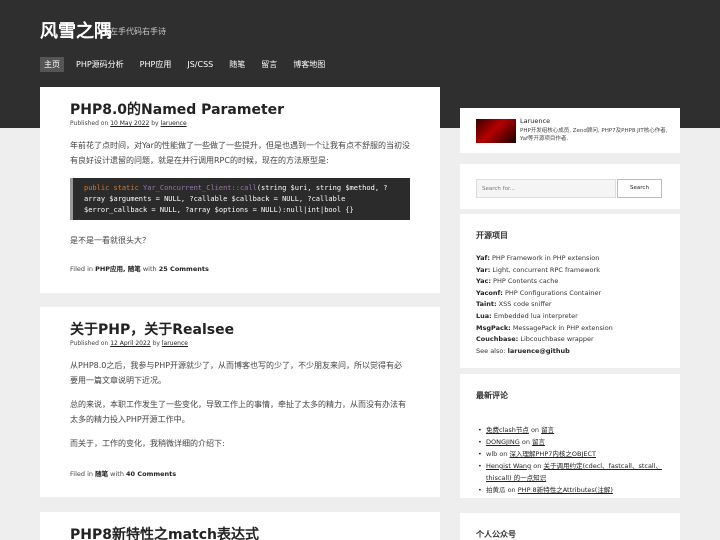  Describe the element at coordinates (269, 64) in the screenshot. I see `nav-item-guestbook: 留言` at that location.